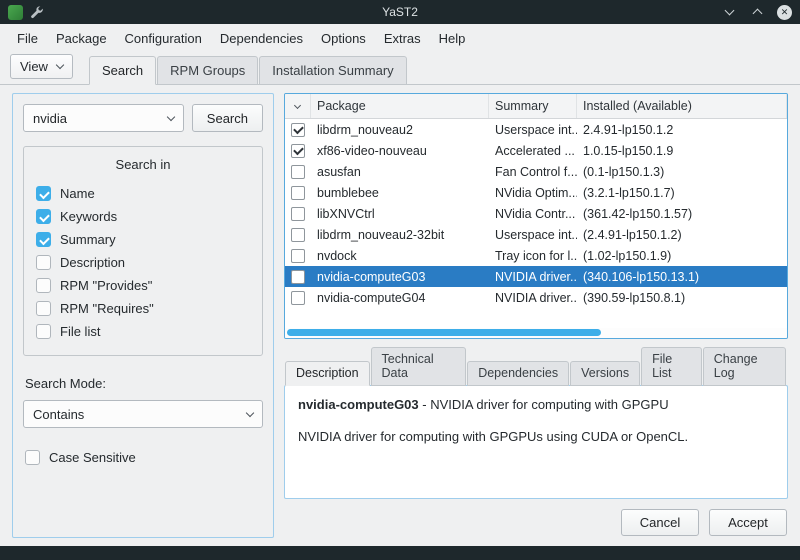 This screenshot has width=800, height=560. I want to click on detail-tab-dependencies: Dependencies, so click(518, 373).